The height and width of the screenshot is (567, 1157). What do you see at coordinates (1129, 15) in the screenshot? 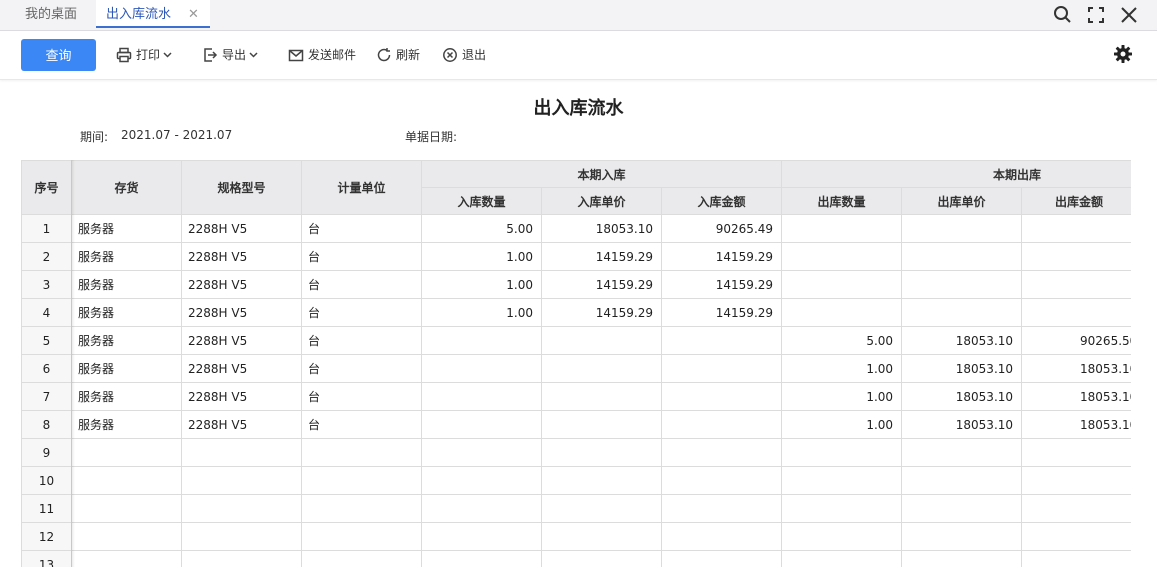
I see `close-icon` at bounding box center [1129, 15].